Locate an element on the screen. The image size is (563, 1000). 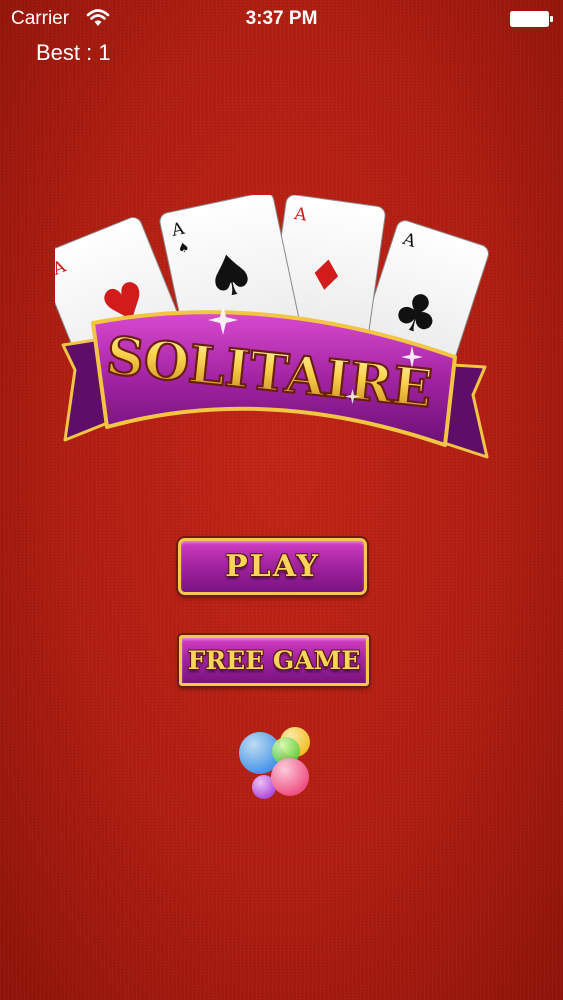
game-center-icon is located at coordinates (276, 762).